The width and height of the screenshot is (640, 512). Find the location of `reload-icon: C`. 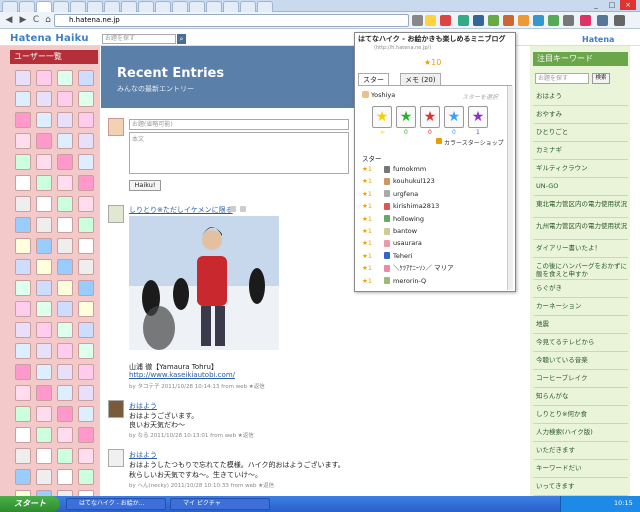

reload-icon: C is located at coordinates (36, 20).